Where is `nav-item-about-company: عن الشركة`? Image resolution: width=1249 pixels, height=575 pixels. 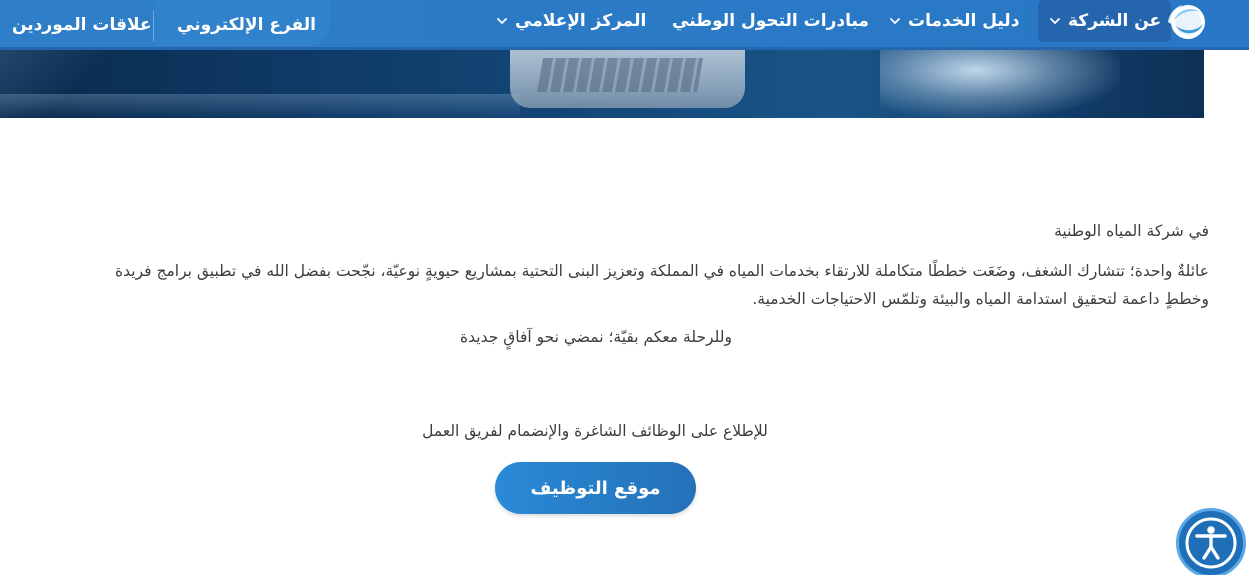
nav-item-about-company: عن الشركة is located at coordinates (1105, 21).